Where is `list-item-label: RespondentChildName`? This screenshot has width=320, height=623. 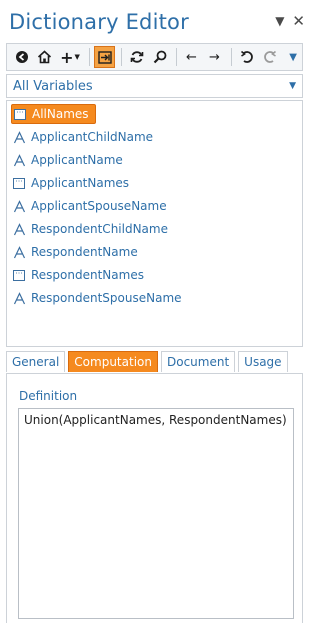
list-item-label: RespondentChildName is located at coordinates (99, 229).